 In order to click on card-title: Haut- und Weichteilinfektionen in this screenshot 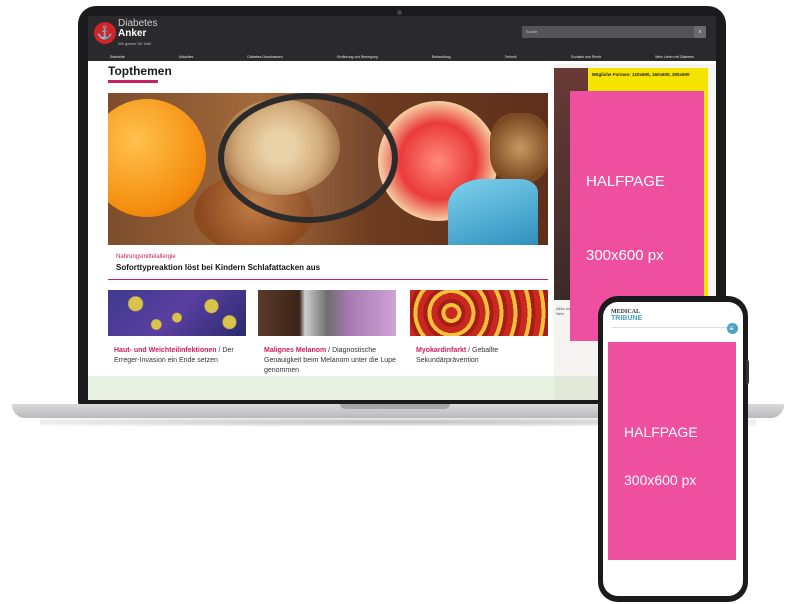, I will do `click(165, 350)`.